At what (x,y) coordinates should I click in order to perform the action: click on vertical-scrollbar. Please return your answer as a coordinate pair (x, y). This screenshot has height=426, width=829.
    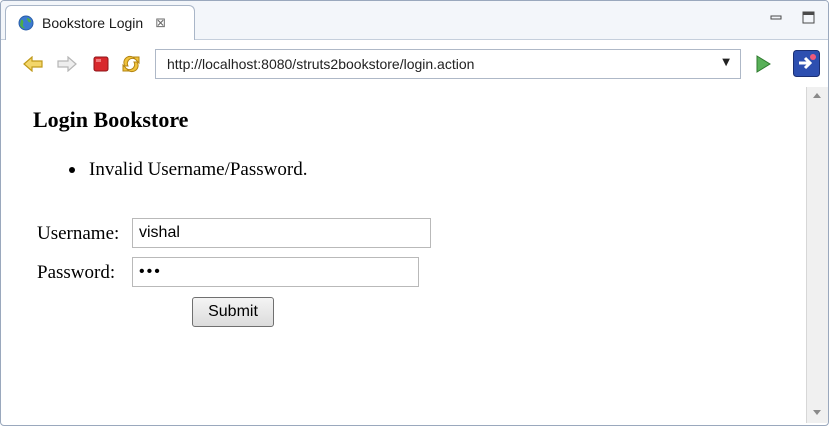
    Looking at the image, I should click on (817, 255).